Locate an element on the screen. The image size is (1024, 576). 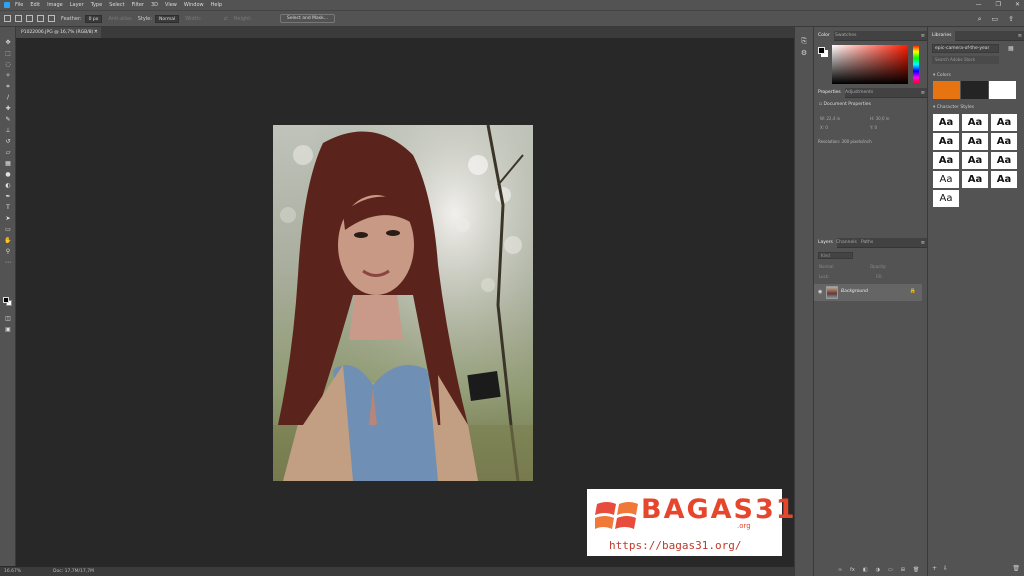
delete-icon: 🗑 is located at coordinates (1016, 568).